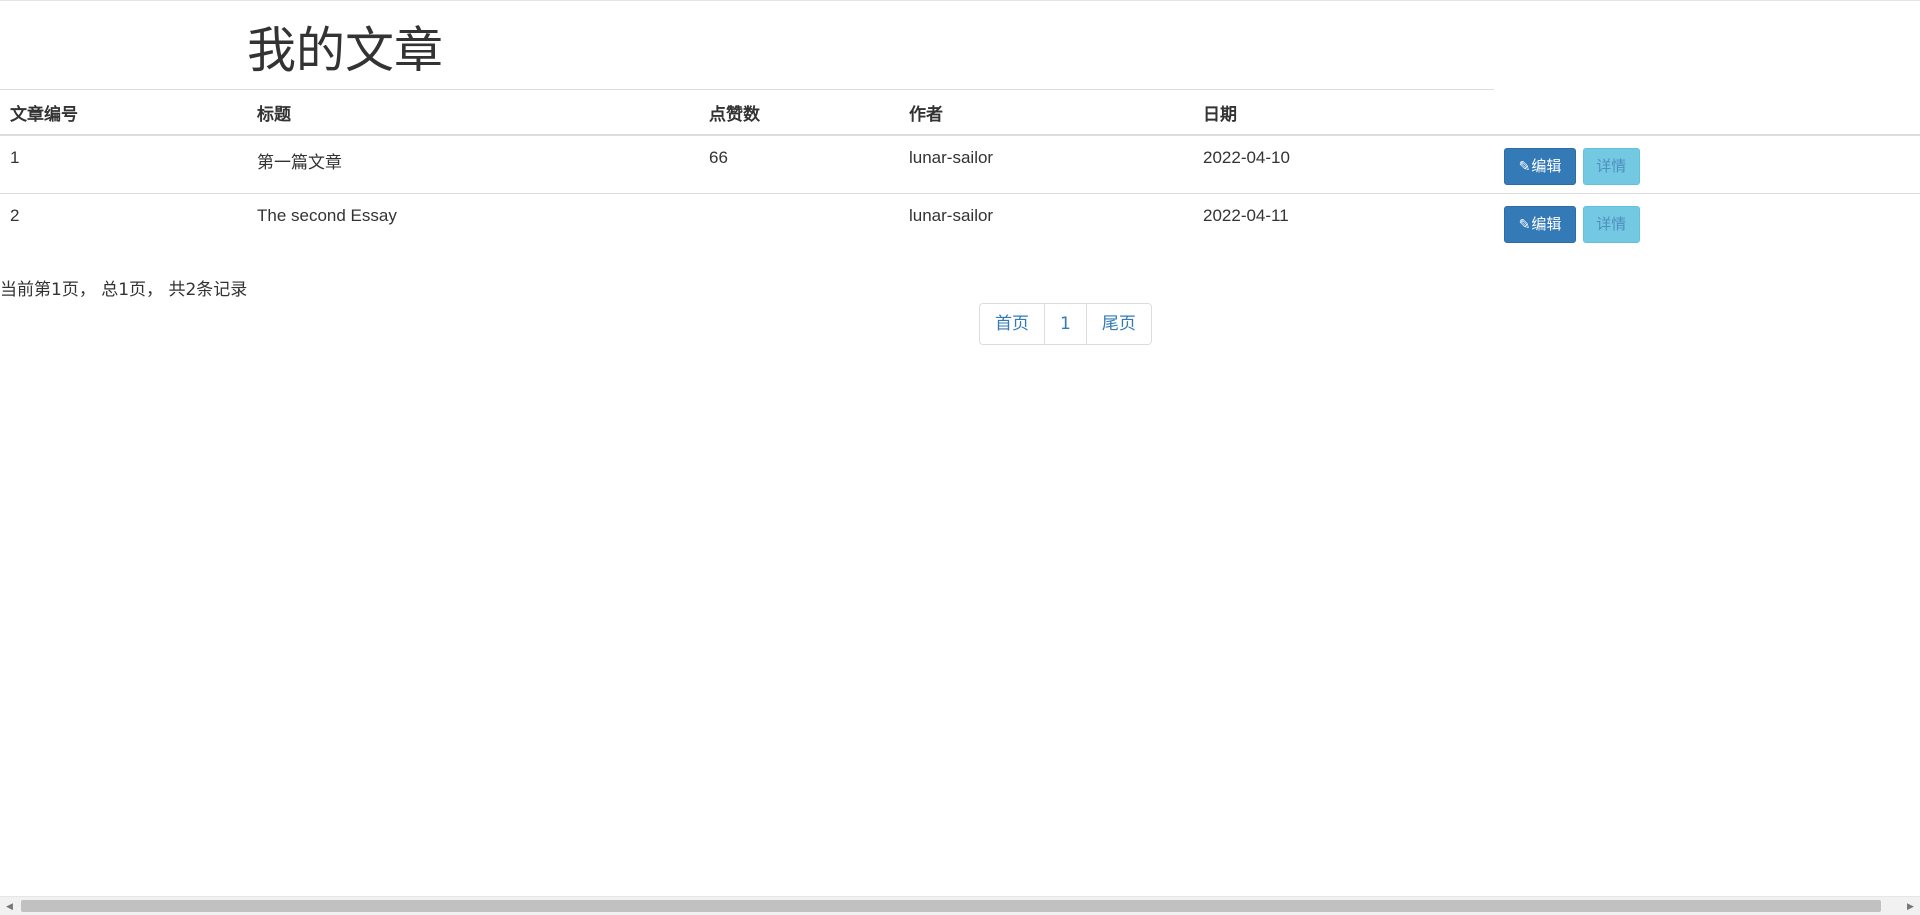 This screenshot has height=915, width=1920. Describe the element at coordinates (799, 223) in the screenshot. I see `cell-likes` at that location.